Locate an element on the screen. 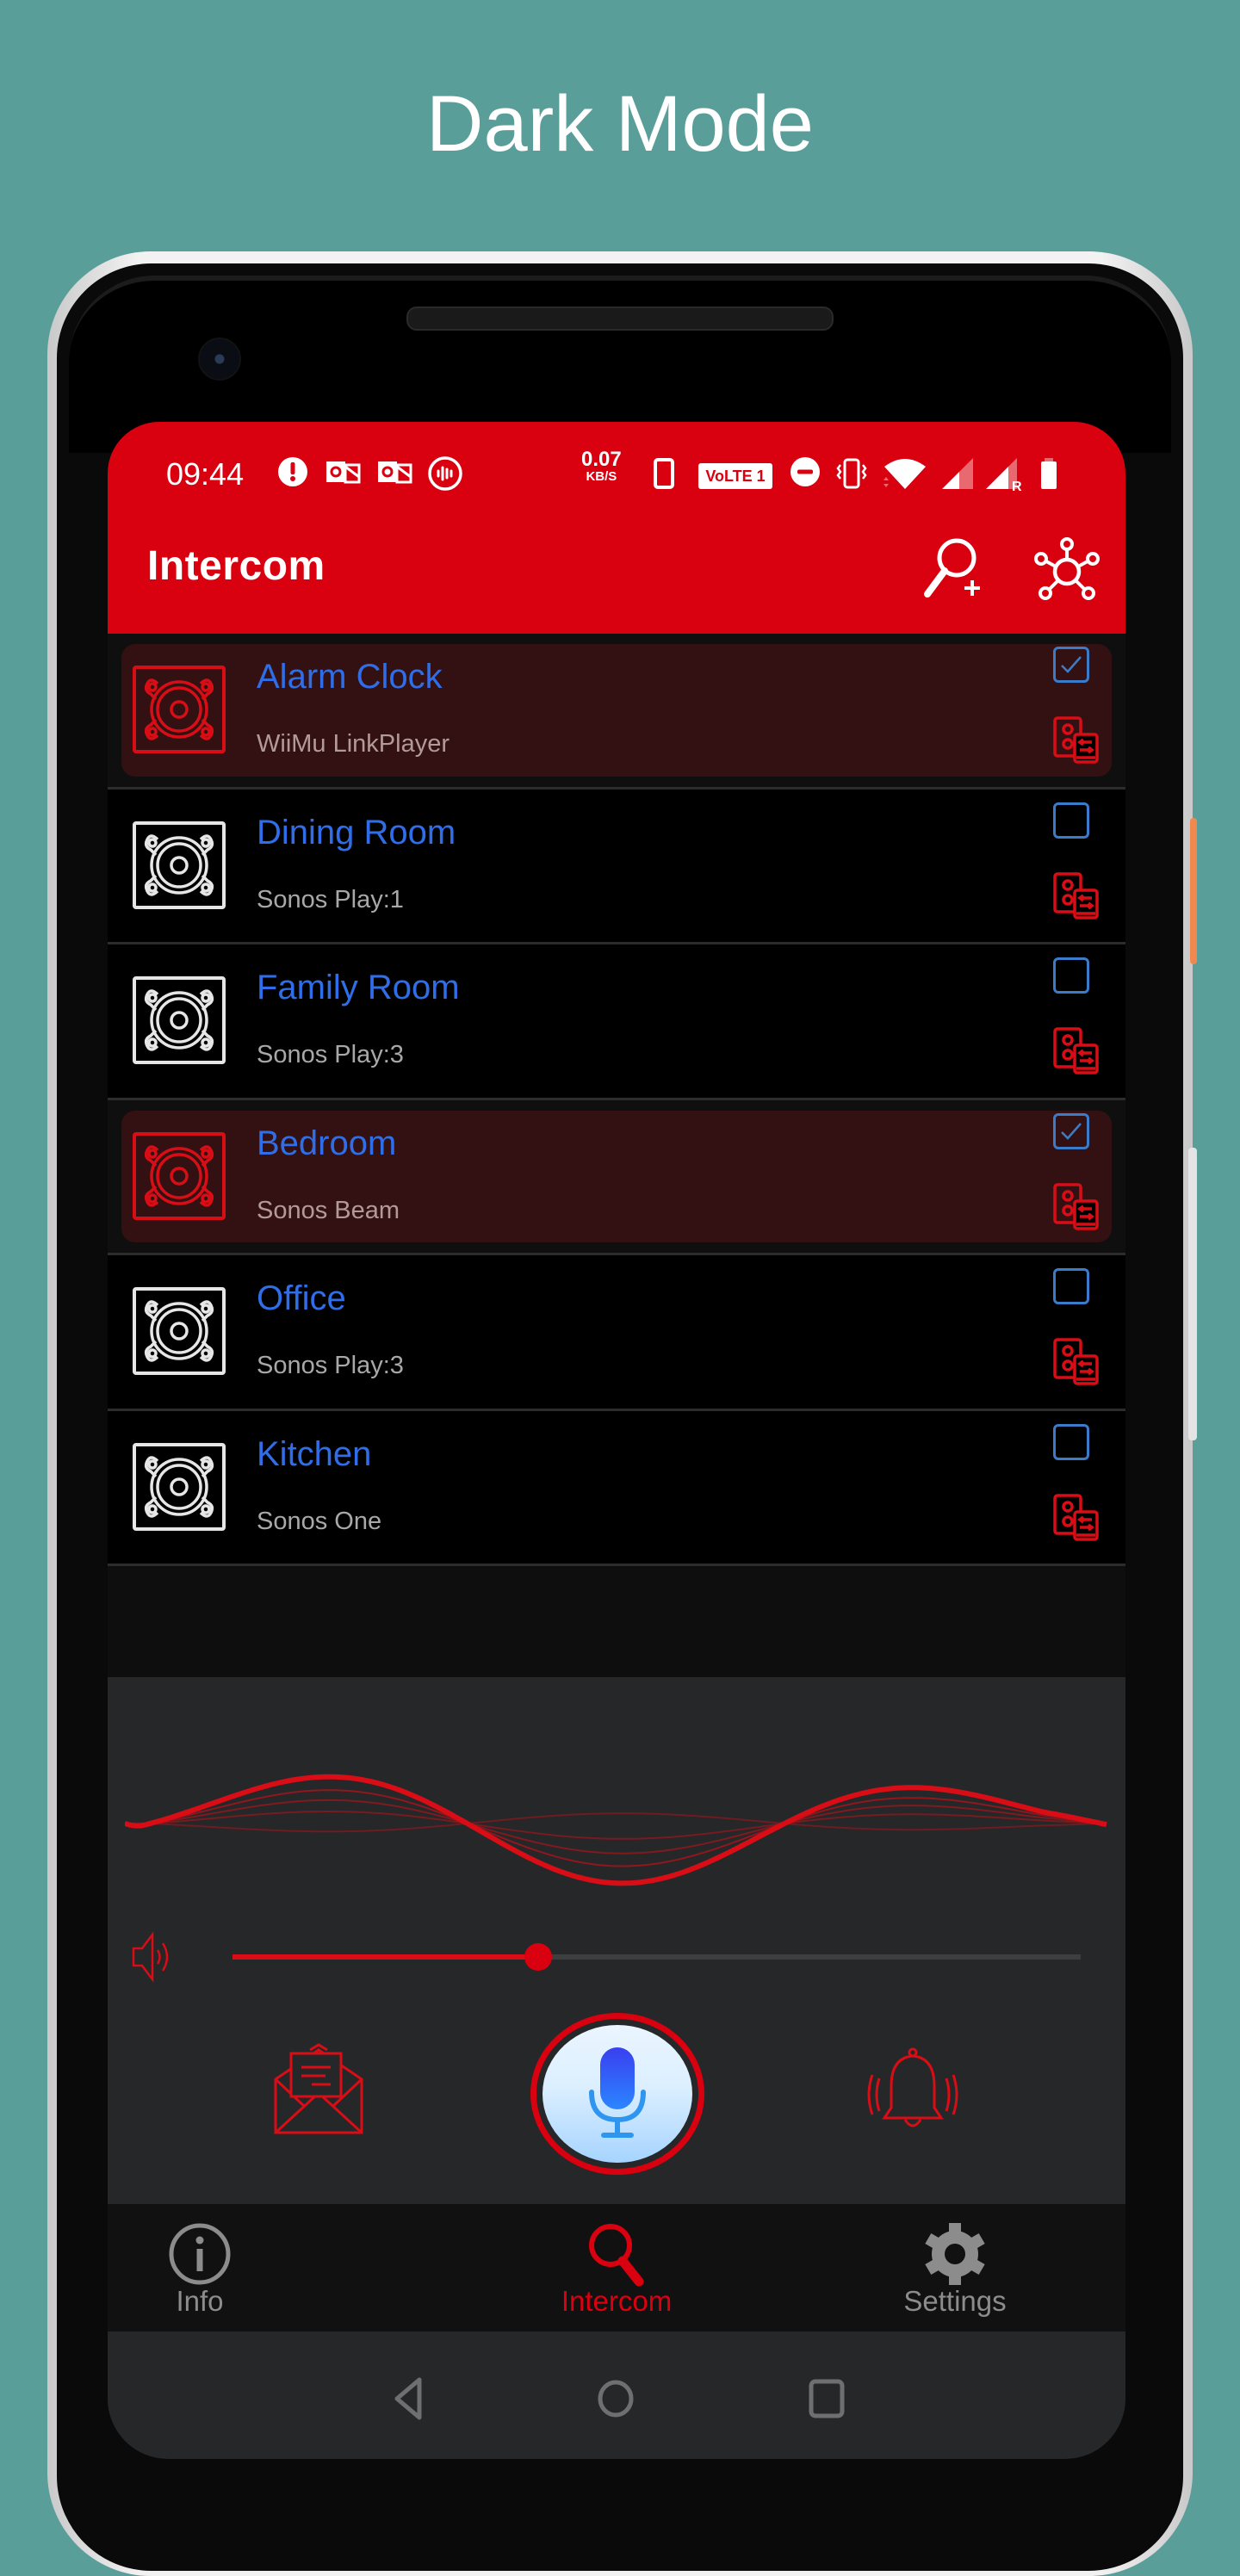 The image size is (1240, 2576). device-name: Bedroom is located at coordinates (327, 1143).